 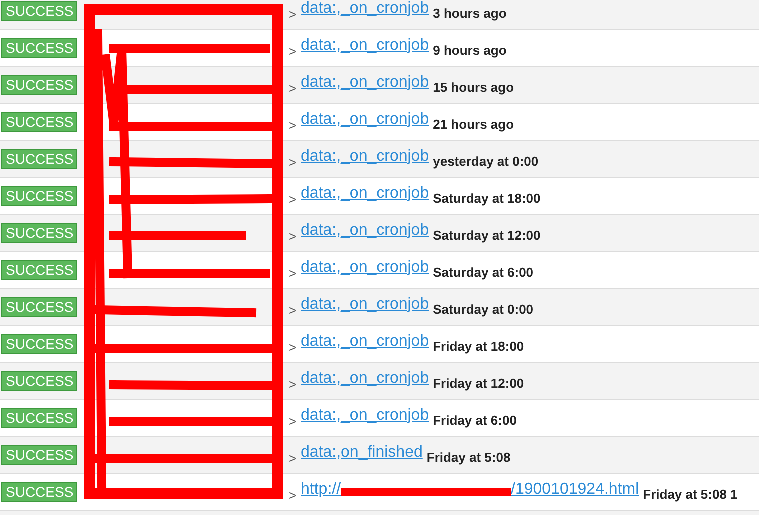 What do you see at coordinates (321, 490) in the screenshot?
I see `url-link: http://` at bounding box center [321, 490].